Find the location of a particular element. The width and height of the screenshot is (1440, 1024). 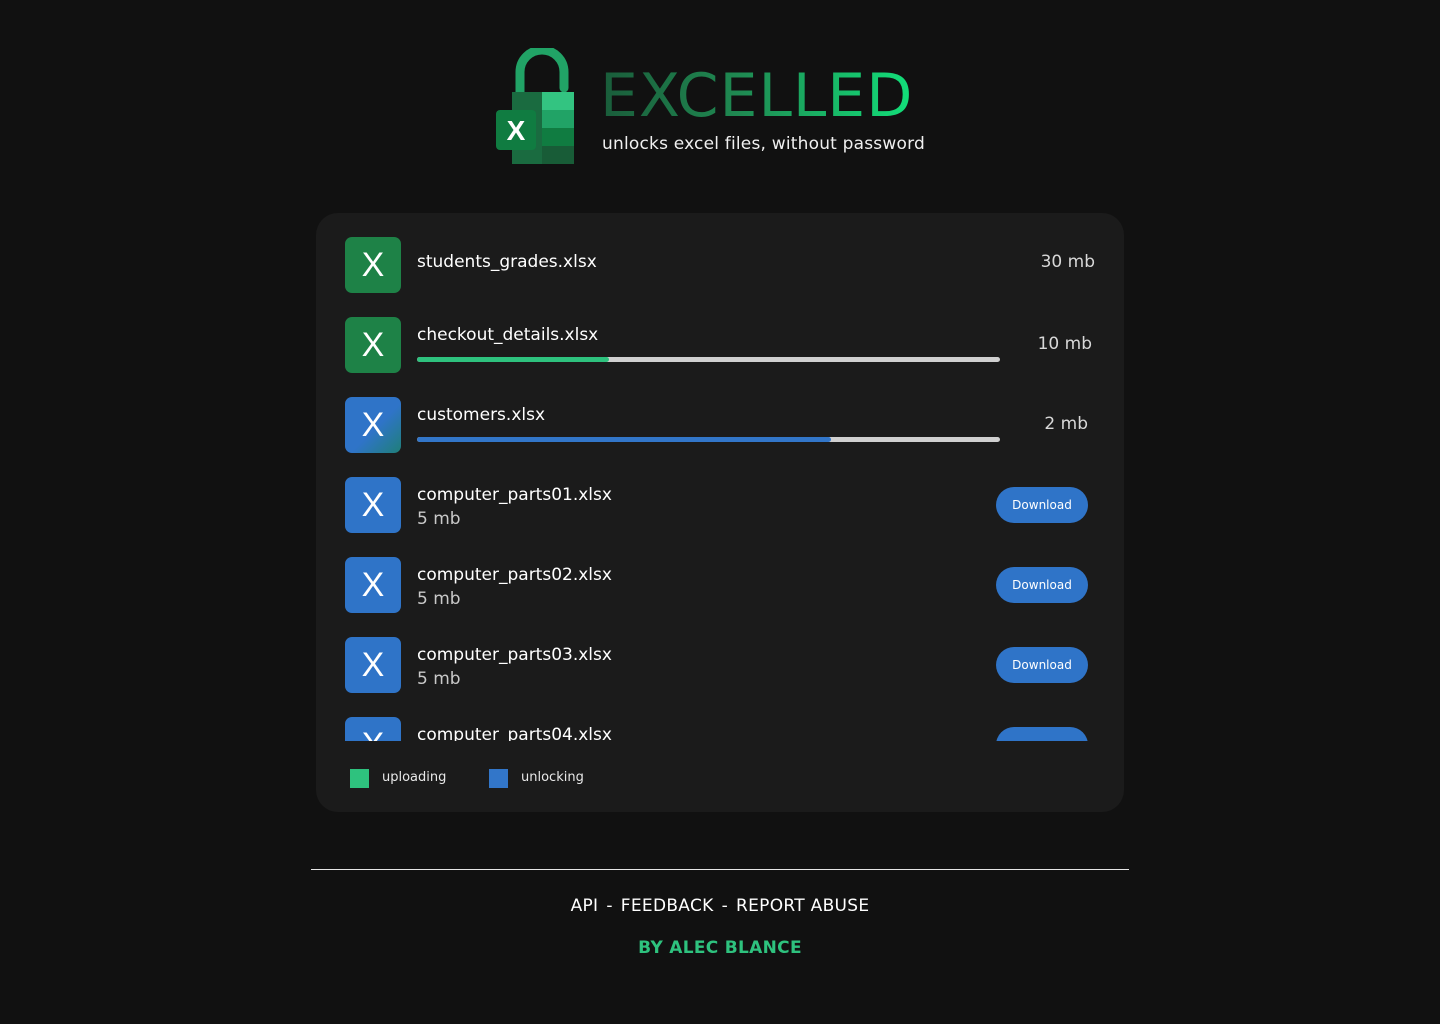

legend-label: unlocking is located at coordinates (552, 777).